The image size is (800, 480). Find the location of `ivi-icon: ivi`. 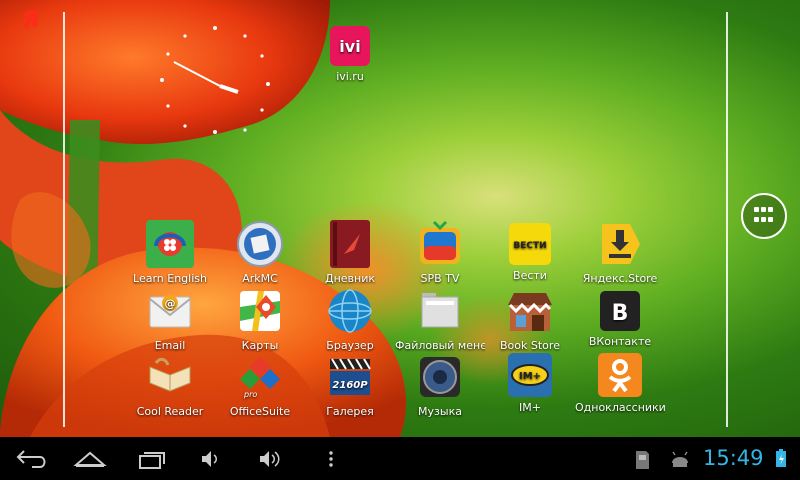

ivi-icon: ivi is located at coordinates (350, 46).